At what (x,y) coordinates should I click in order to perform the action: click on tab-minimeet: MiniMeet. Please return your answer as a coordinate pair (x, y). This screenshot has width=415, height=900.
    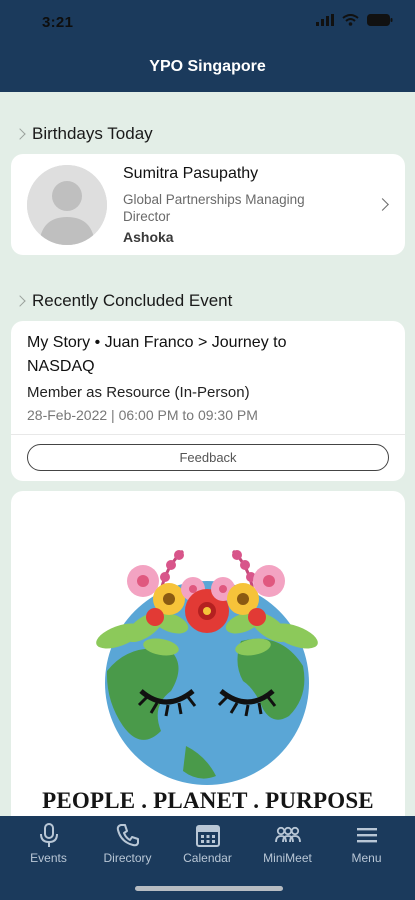
    Looking at the image, I should click on (287, 843).